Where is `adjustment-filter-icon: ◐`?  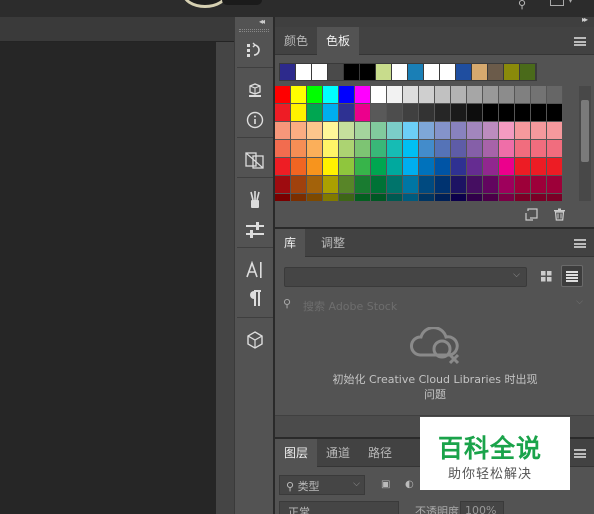 adjustment-filter-icon: ◐ is located at coordinates (412, 485).